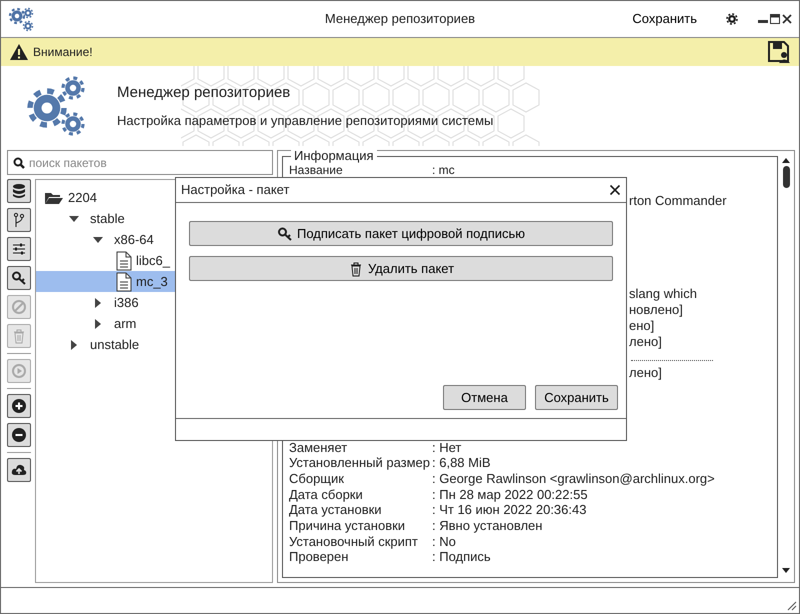 This screenshot has width=800, height=614. I want to click on field-value: rton Commander, so click(678, 201).